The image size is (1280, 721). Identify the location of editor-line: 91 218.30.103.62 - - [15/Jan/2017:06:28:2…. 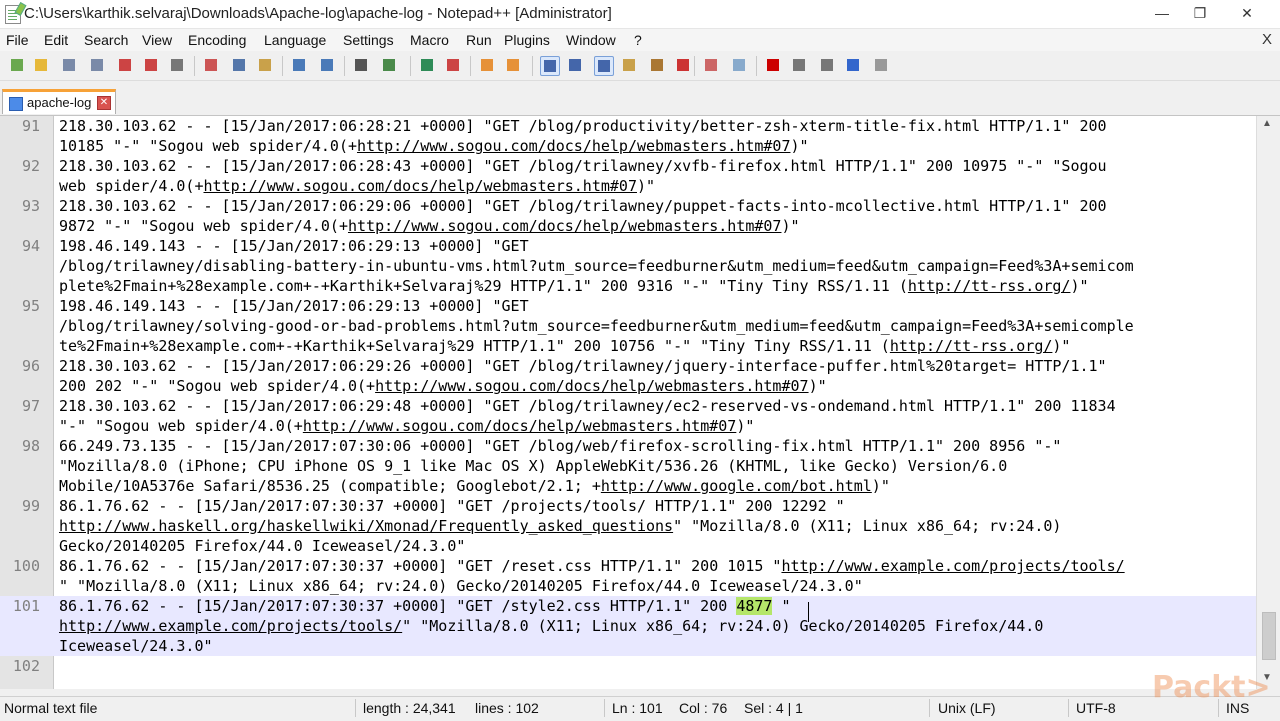
(628, 136).